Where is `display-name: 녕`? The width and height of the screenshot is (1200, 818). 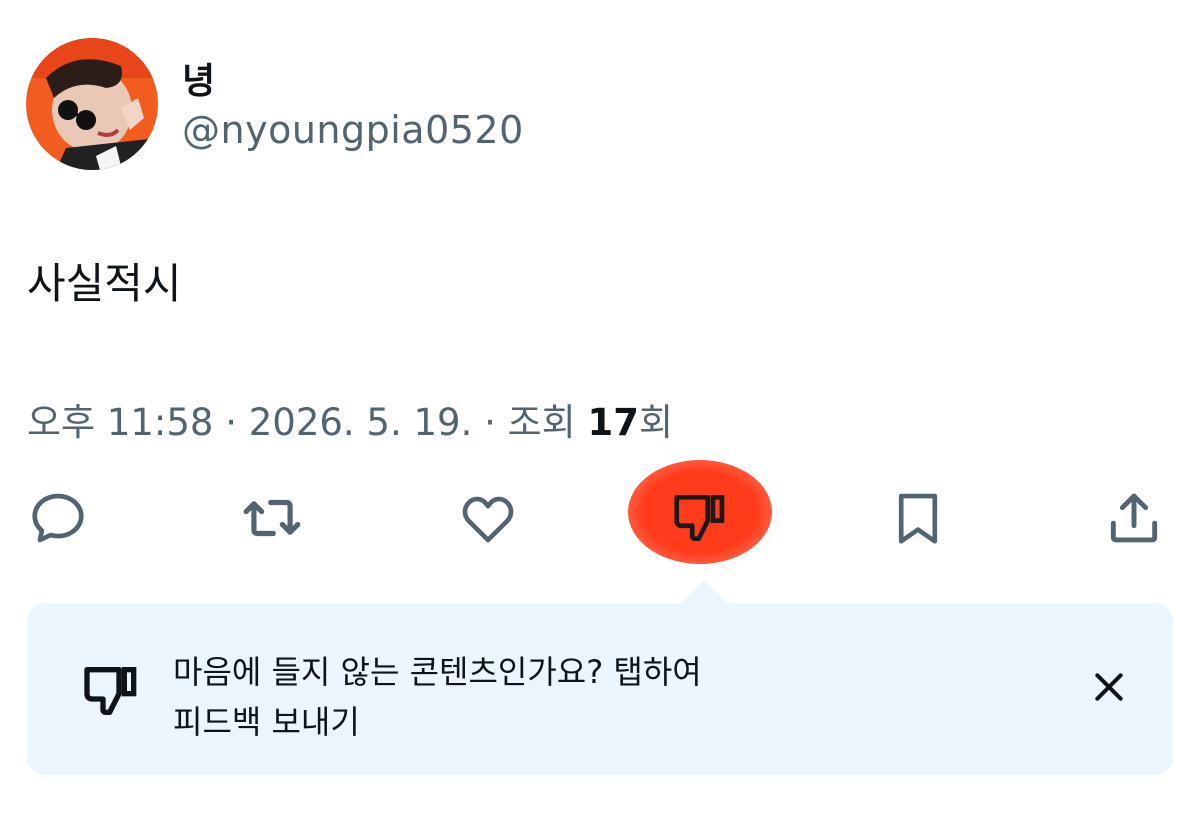 display-name: 녕 is located at coordinates (198, 78).